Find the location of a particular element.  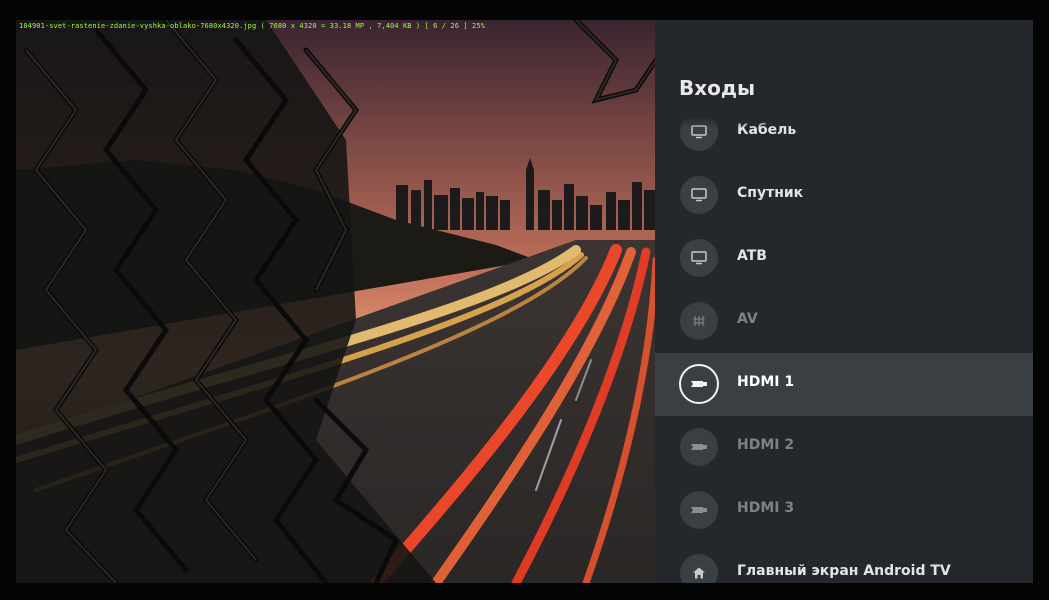

panel-title: Входы is located at coordinates (717, 88).